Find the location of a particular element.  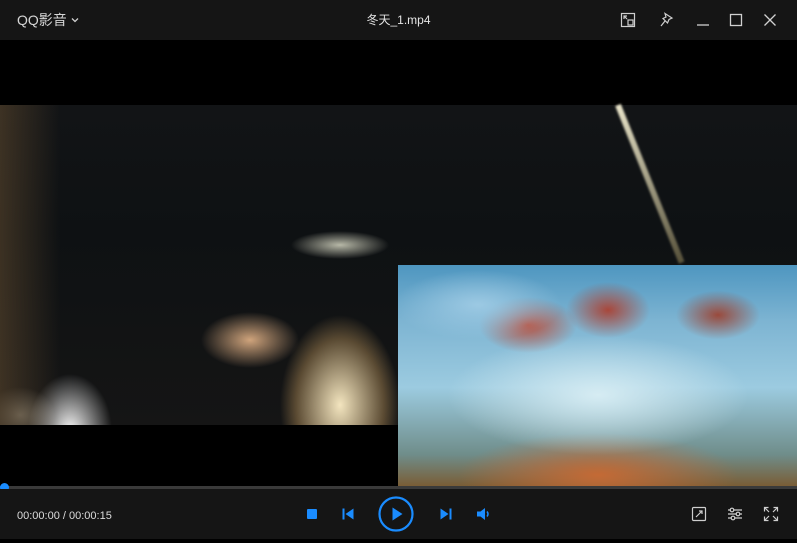

minimize-icon is located at coordinates (703, 25).